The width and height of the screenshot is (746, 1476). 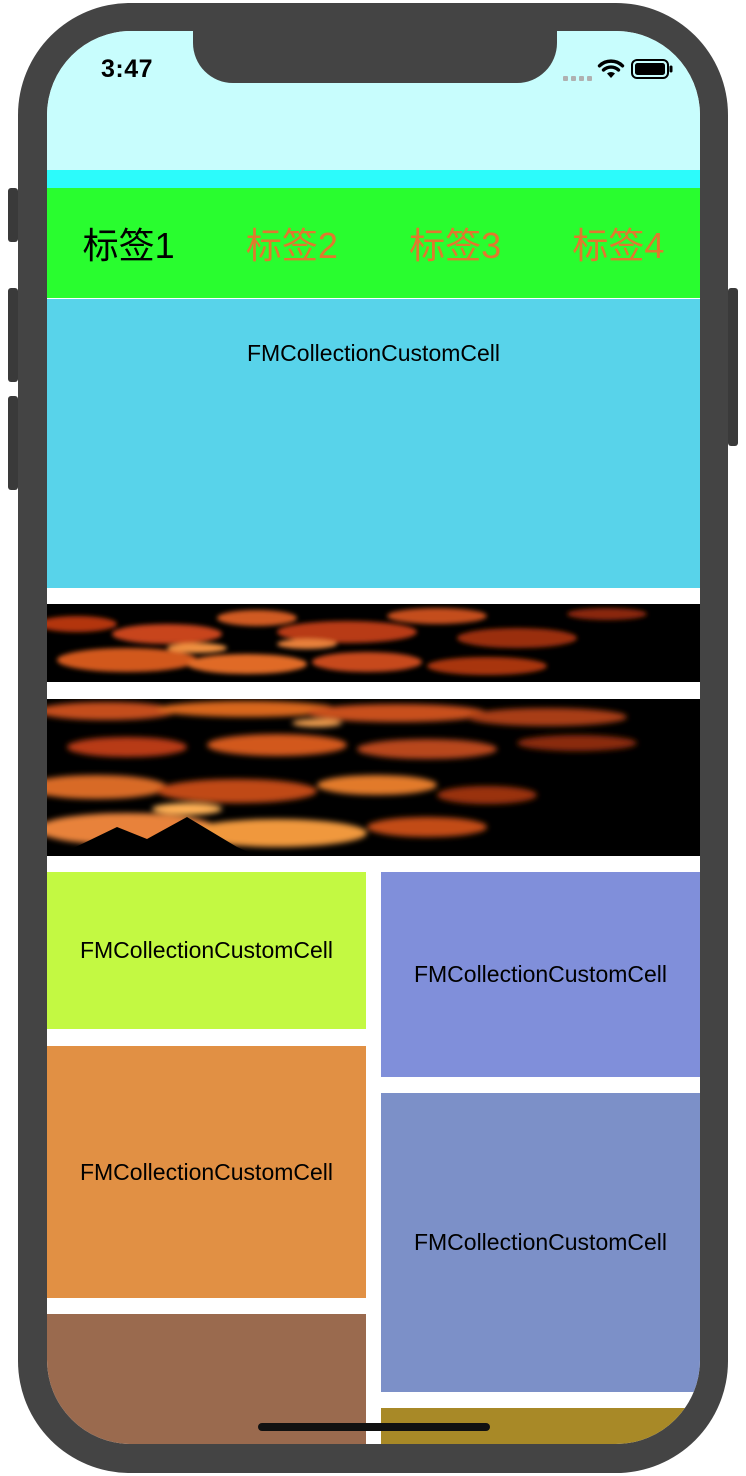 I want to click on collection-cell-right-1: FMCollectionCustomCell, so click(x=540, y=974).